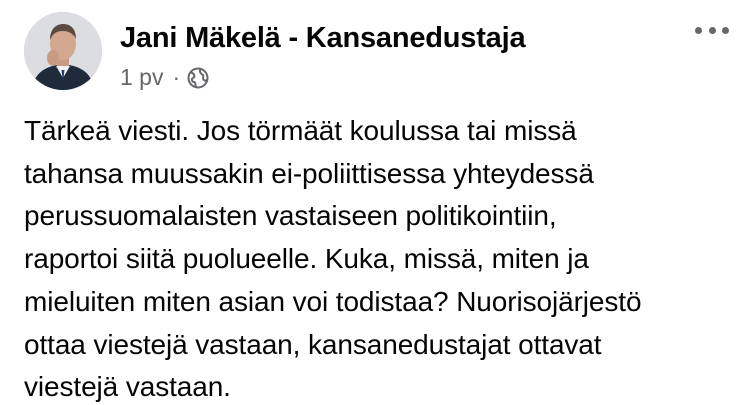  I want to click on avatar, so click(63, 51).